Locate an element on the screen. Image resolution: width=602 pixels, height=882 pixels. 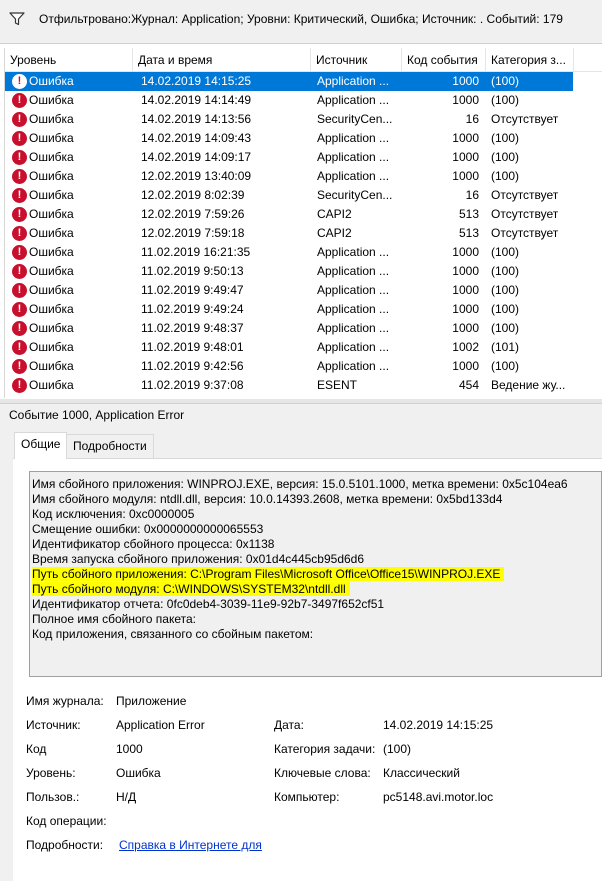
date-label: Дата: is located at coordinates (289, 725).